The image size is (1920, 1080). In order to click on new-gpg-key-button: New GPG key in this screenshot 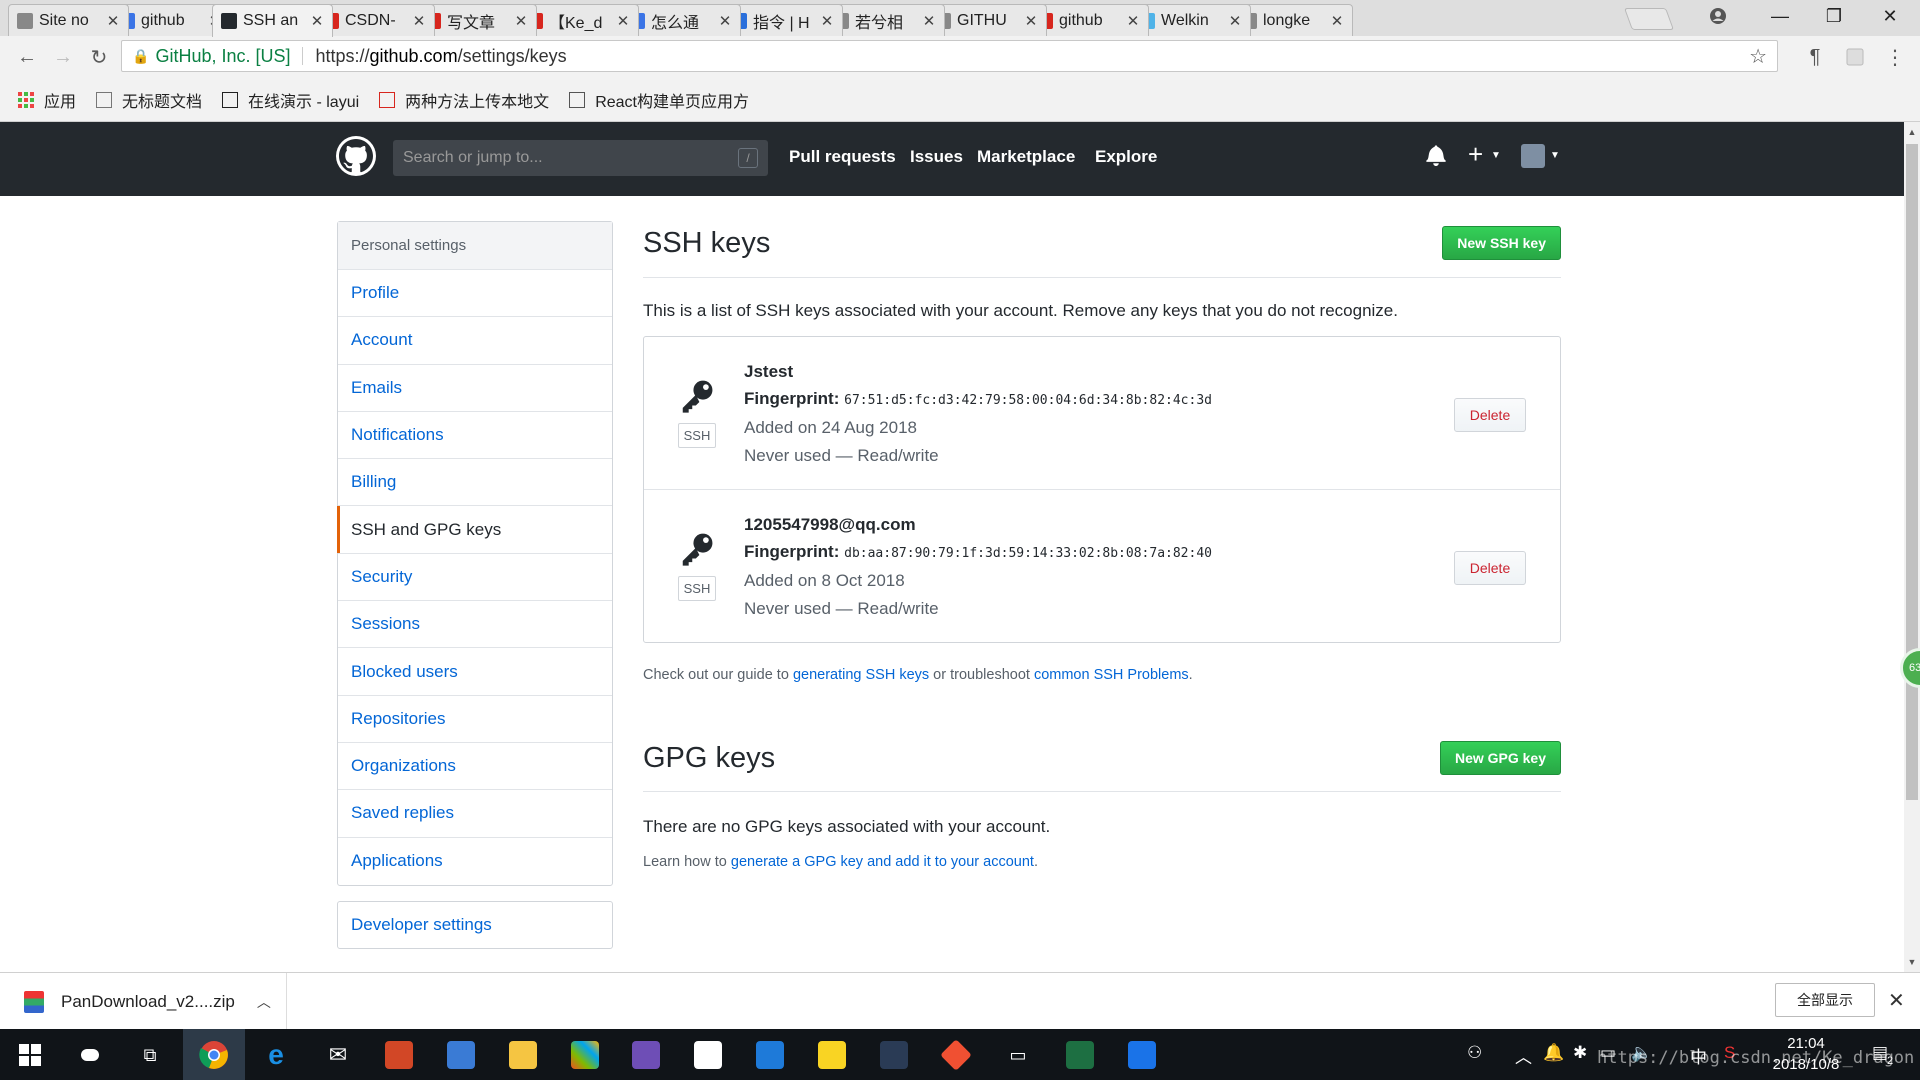, I will do `click(1500, 758)`.